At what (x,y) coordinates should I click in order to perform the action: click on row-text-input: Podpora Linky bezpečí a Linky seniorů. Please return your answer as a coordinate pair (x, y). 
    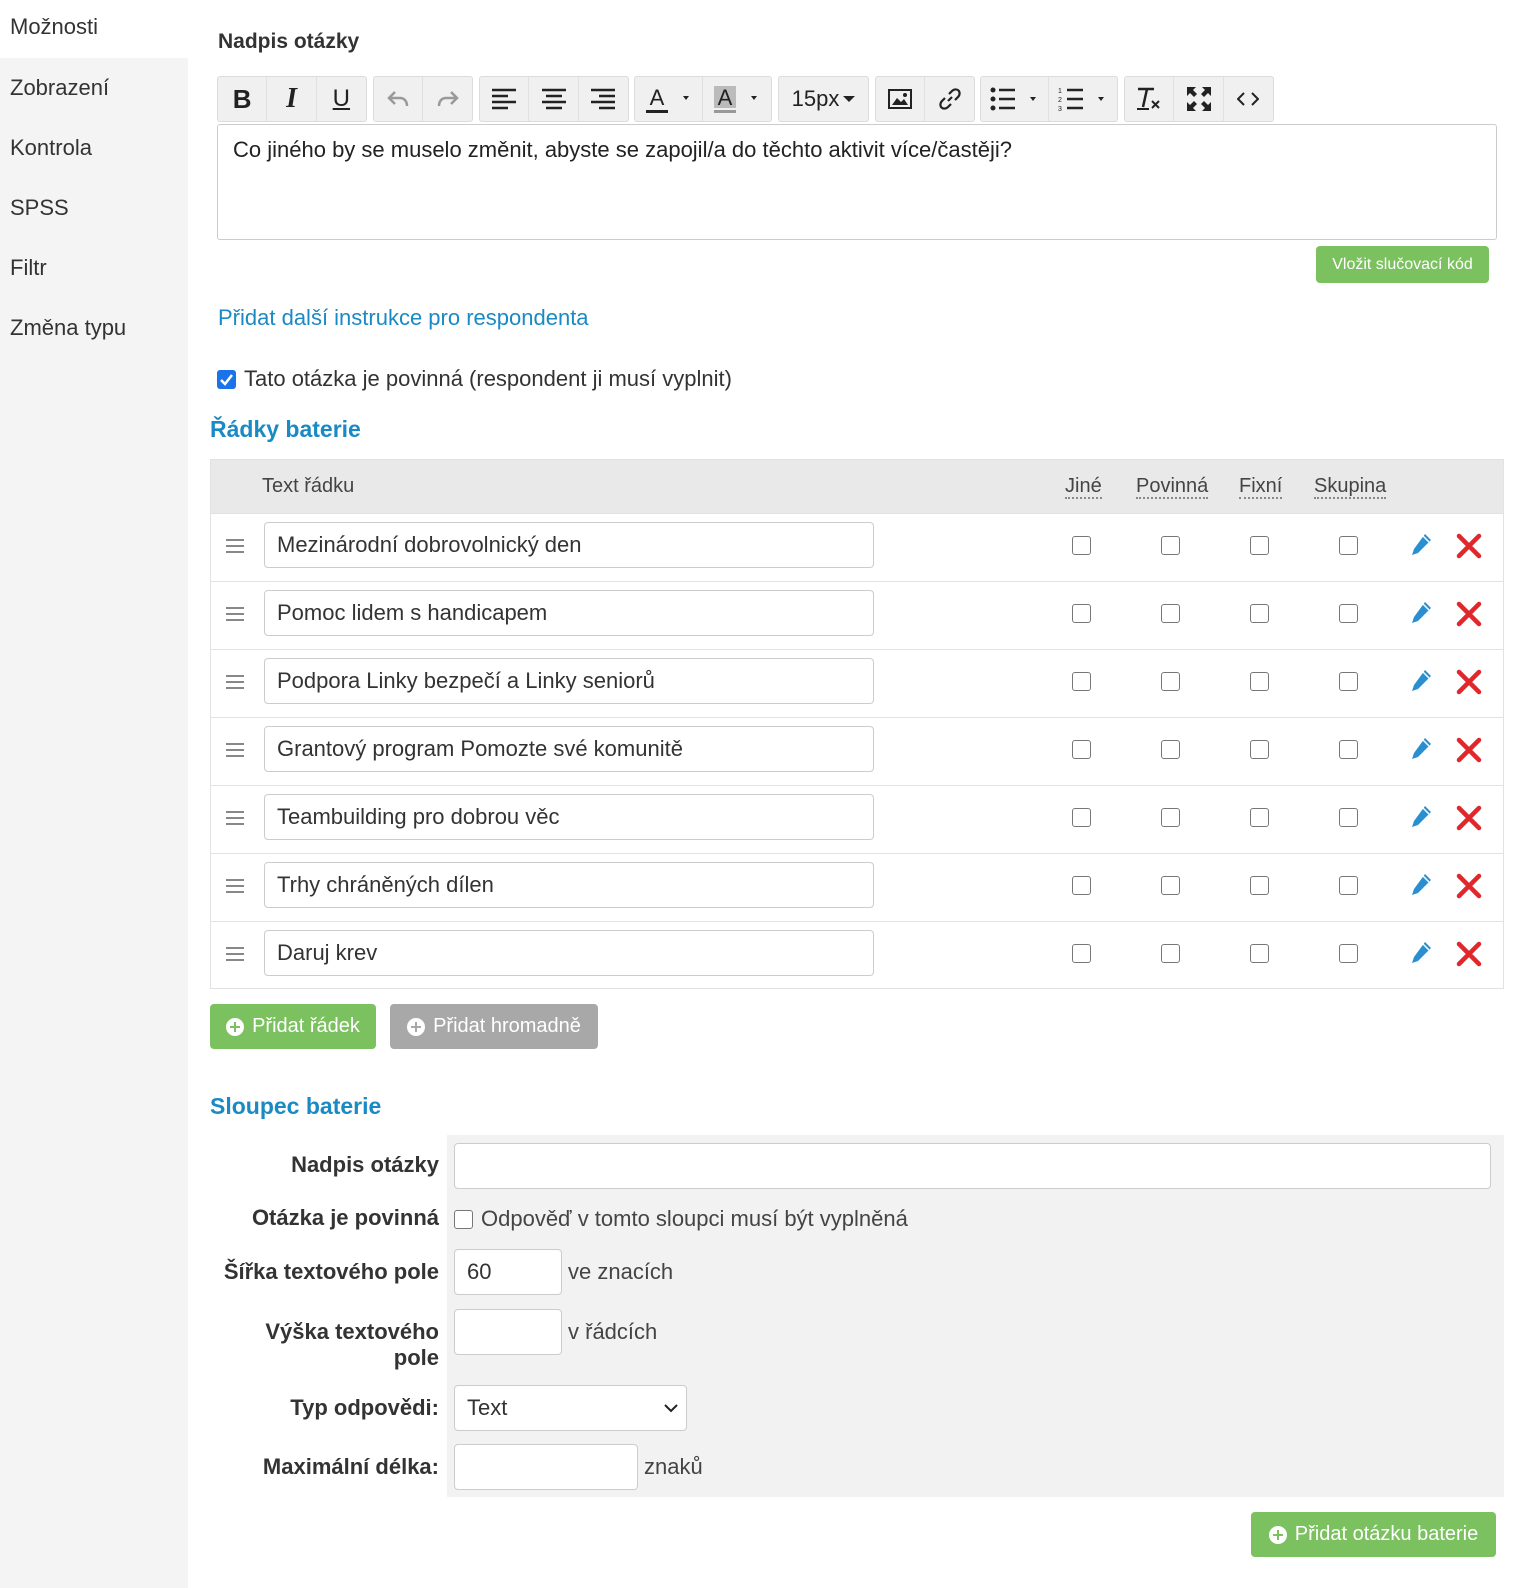
    Looking at the image, I should click on (569, 681).